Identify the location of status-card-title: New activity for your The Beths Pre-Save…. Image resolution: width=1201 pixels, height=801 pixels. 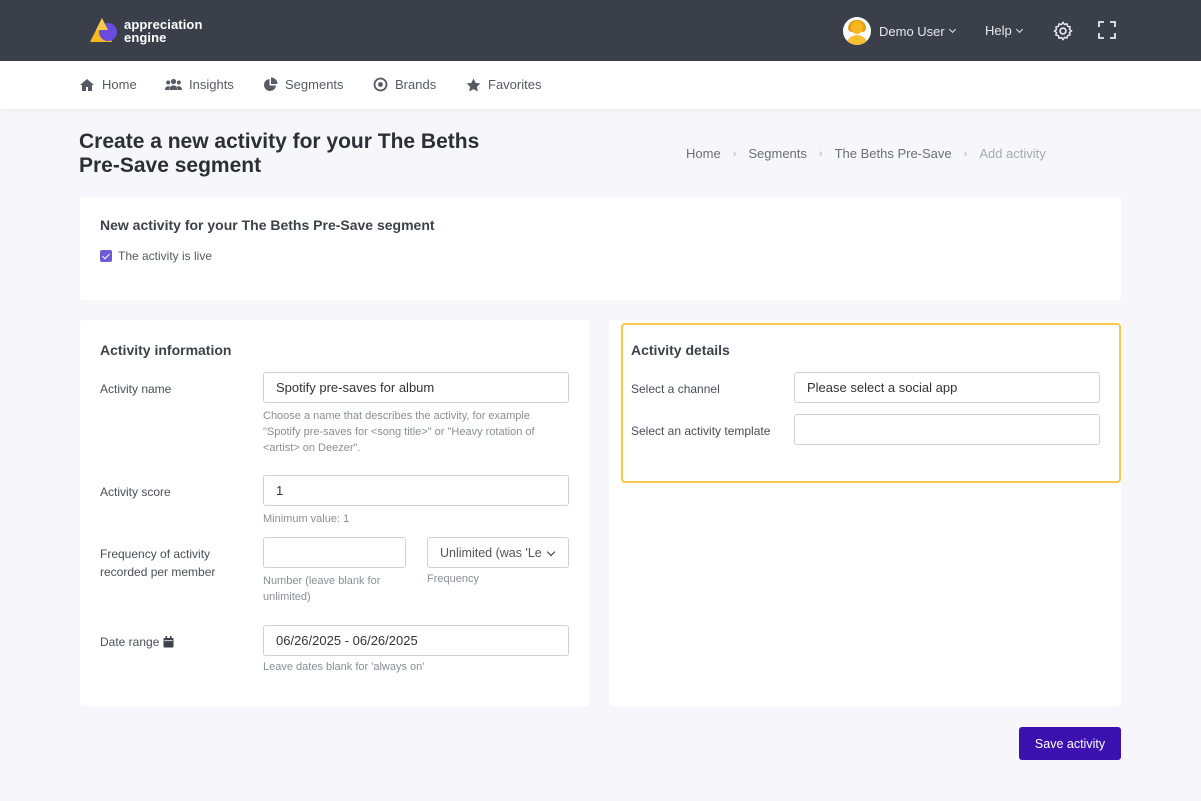
(267, 225).